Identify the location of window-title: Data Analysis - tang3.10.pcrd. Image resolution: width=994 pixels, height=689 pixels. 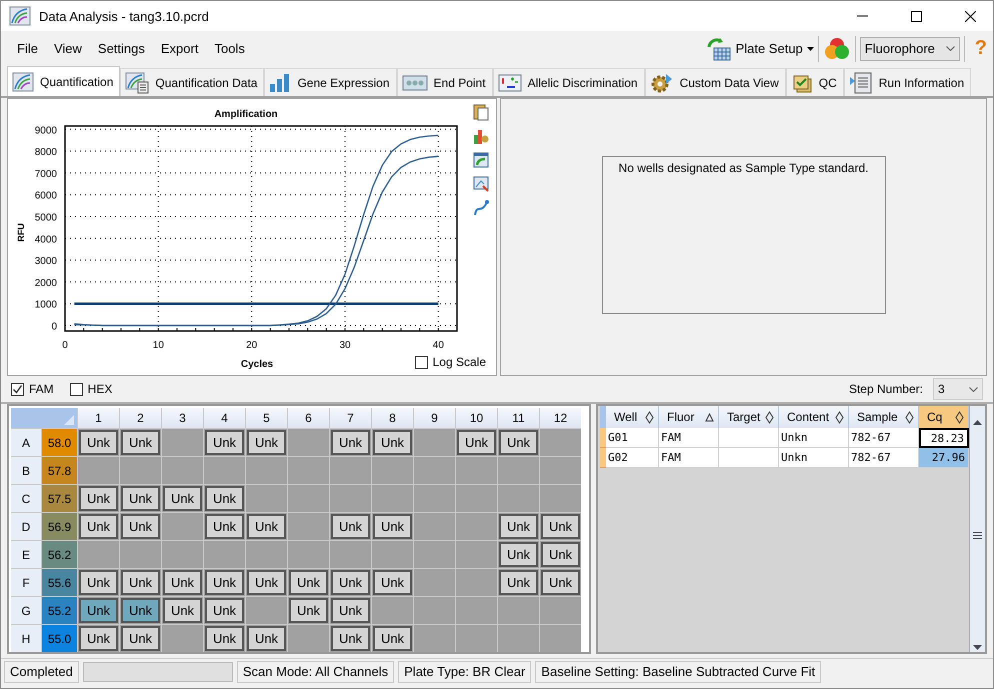
(124, 16).